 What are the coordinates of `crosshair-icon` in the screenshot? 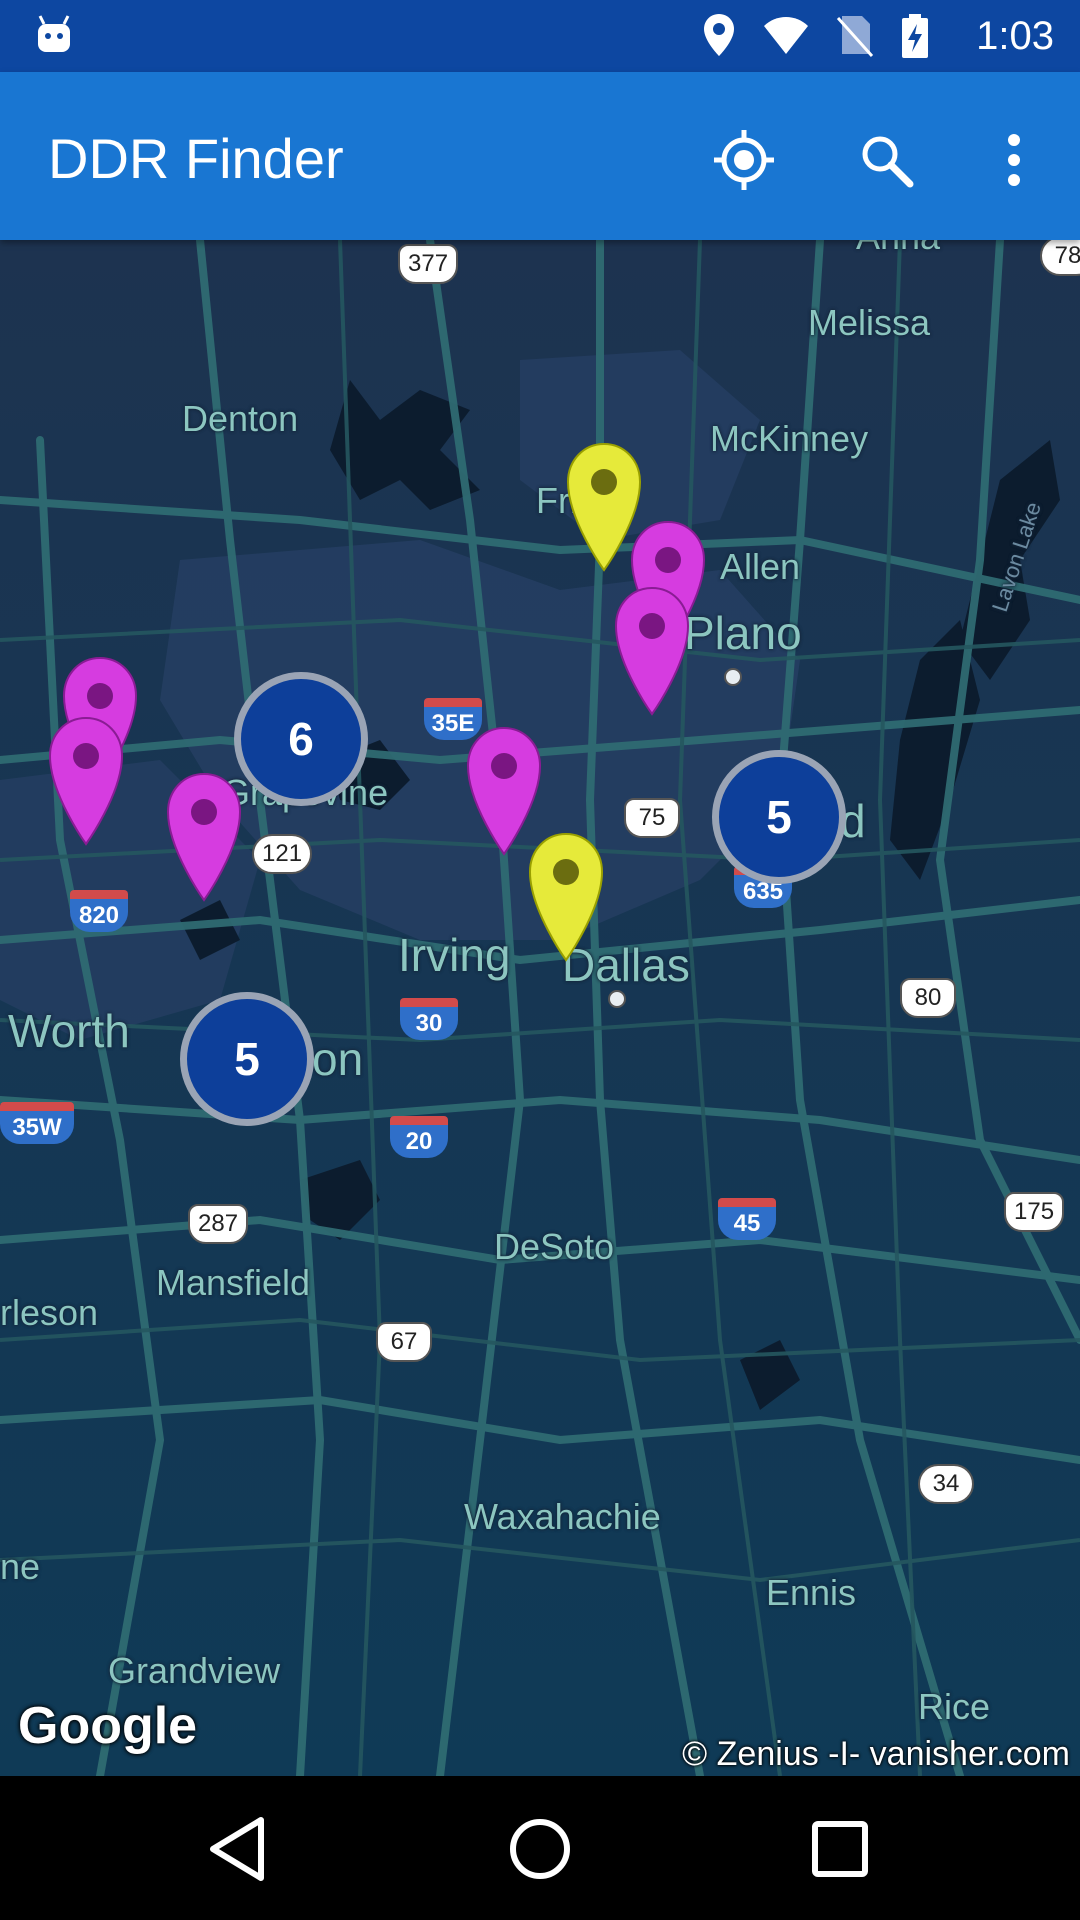 It's located at (744, 160).